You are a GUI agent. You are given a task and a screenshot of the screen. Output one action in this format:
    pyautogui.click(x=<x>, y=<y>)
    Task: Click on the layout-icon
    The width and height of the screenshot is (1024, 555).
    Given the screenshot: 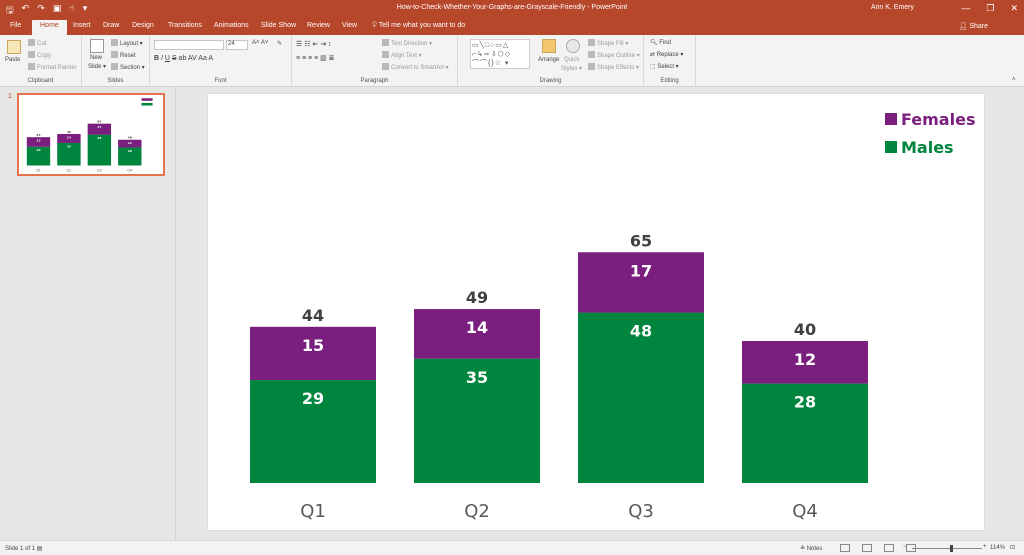 What is the action you would take?
    pyautogui.click(x=114, y=42)
    